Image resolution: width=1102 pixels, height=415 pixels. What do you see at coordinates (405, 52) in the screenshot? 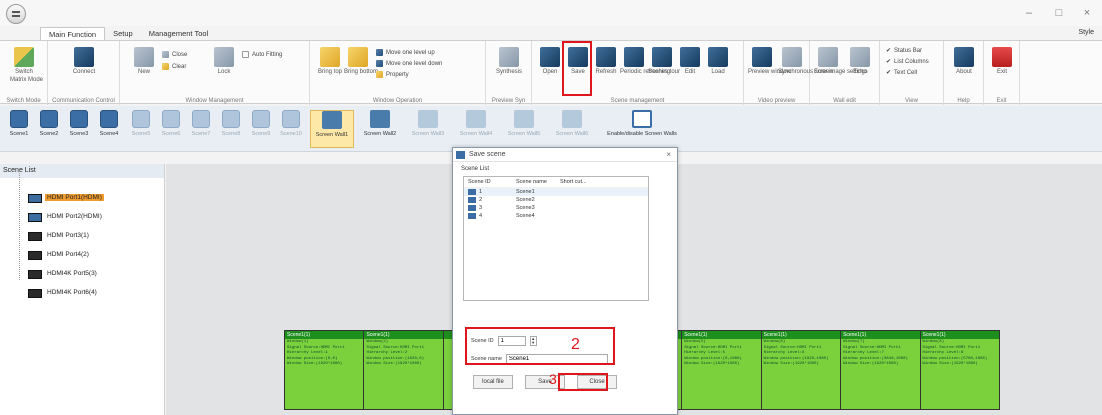
I see `move-up-button: Move one level up` at bounding box center [405, 52].